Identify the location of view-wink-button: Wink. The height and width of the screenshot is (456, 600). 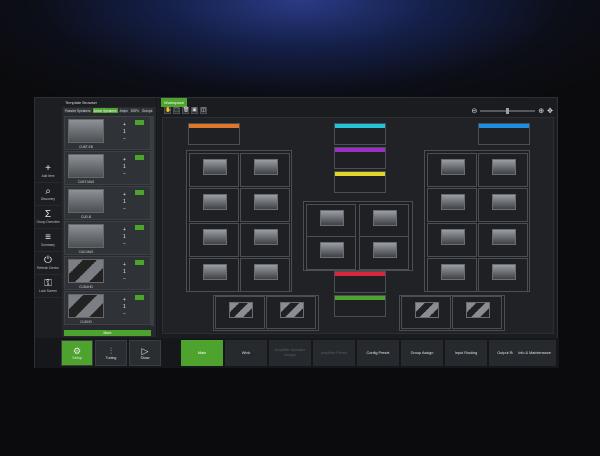
(246, 353).